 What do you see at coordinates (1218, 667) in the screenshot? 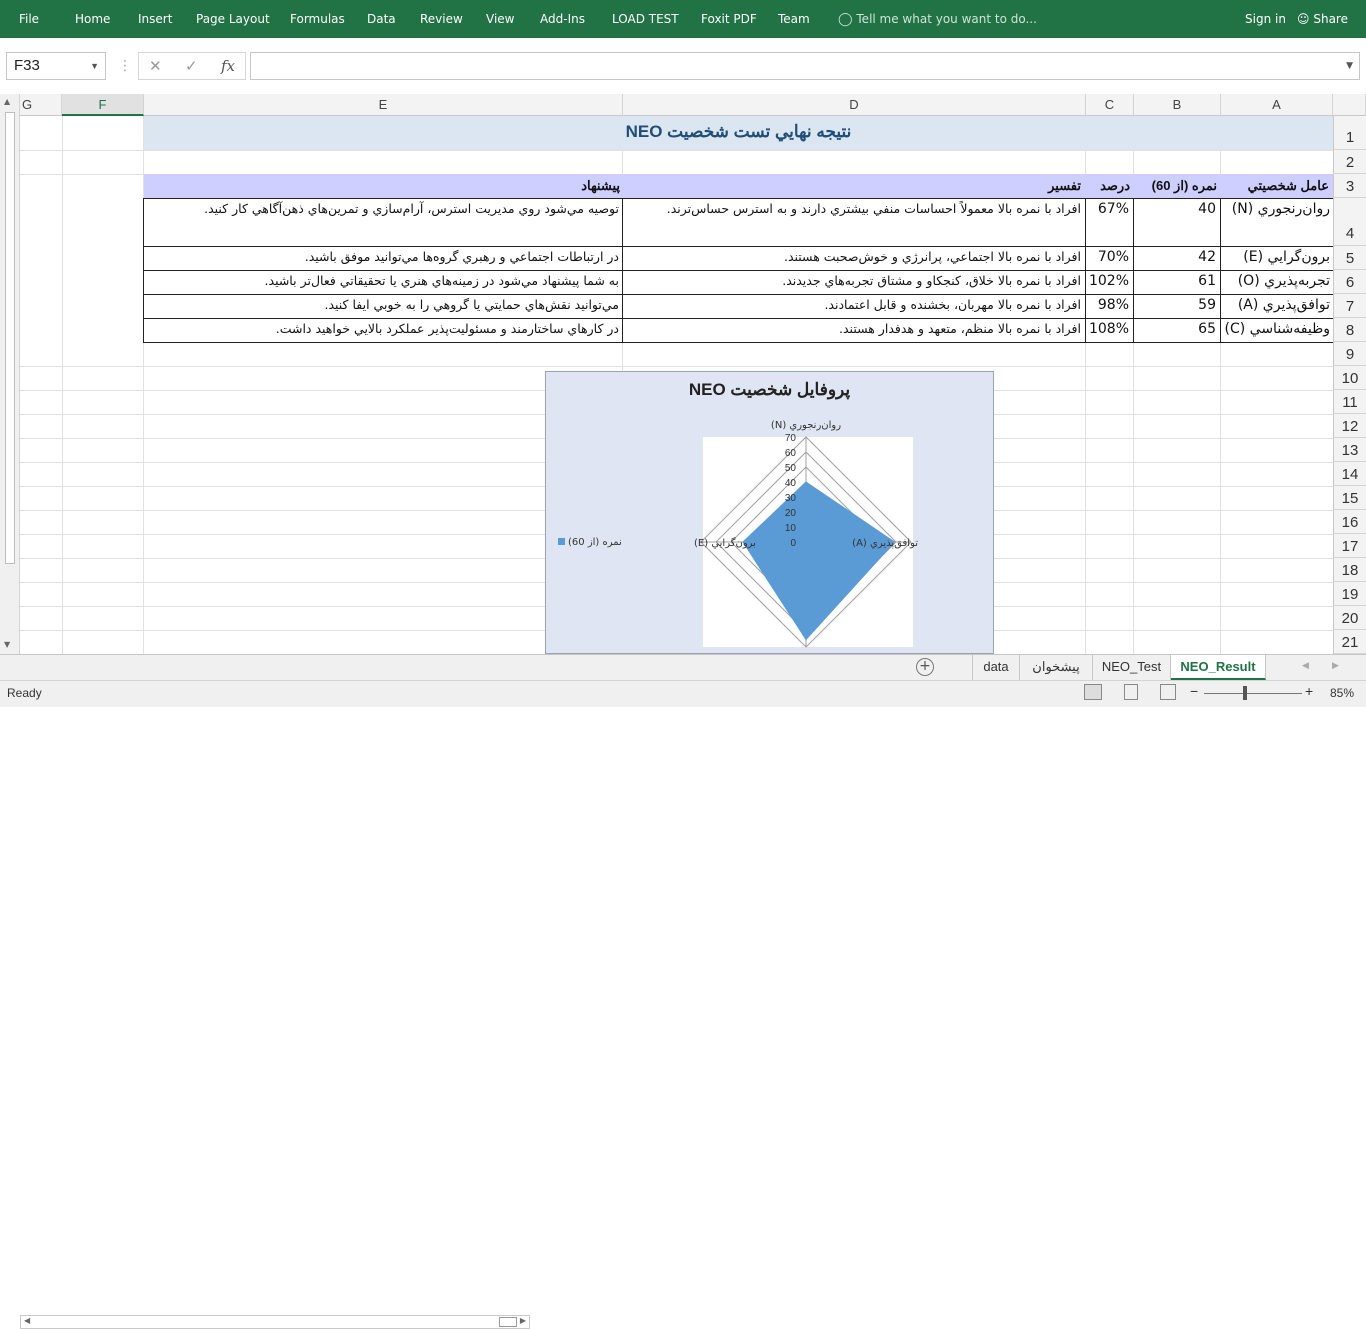
I see `tab-sheet-neo-result: NEO_Result` at bounding box center [1218, 667].